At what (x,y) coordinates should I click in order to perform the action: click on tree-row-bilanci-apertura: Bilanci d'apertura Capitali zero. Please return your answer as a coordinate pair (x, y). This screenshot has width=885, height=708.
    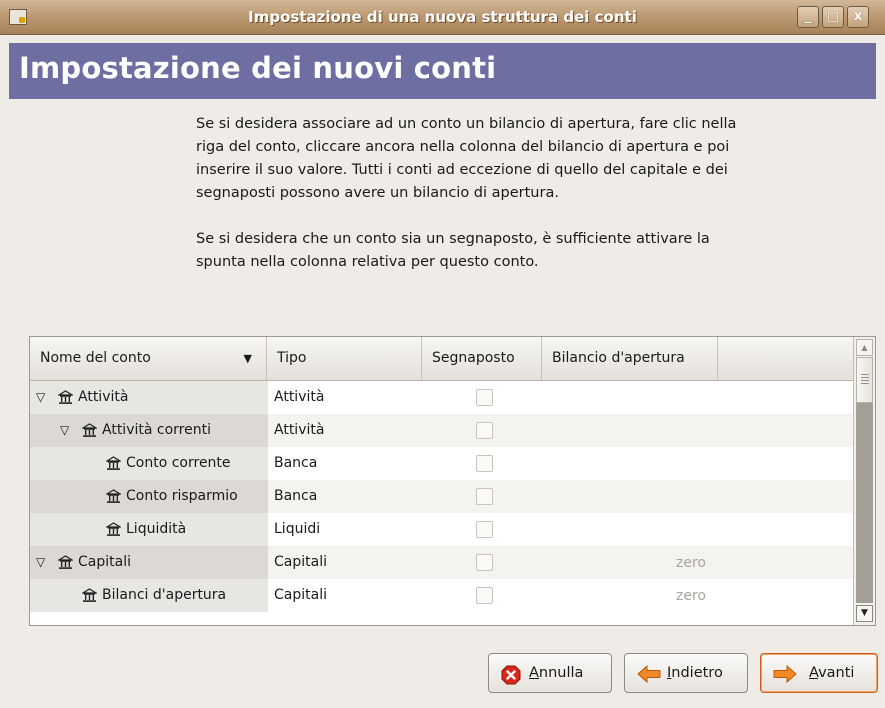
    Looking at the image, I should click on (442, 595).